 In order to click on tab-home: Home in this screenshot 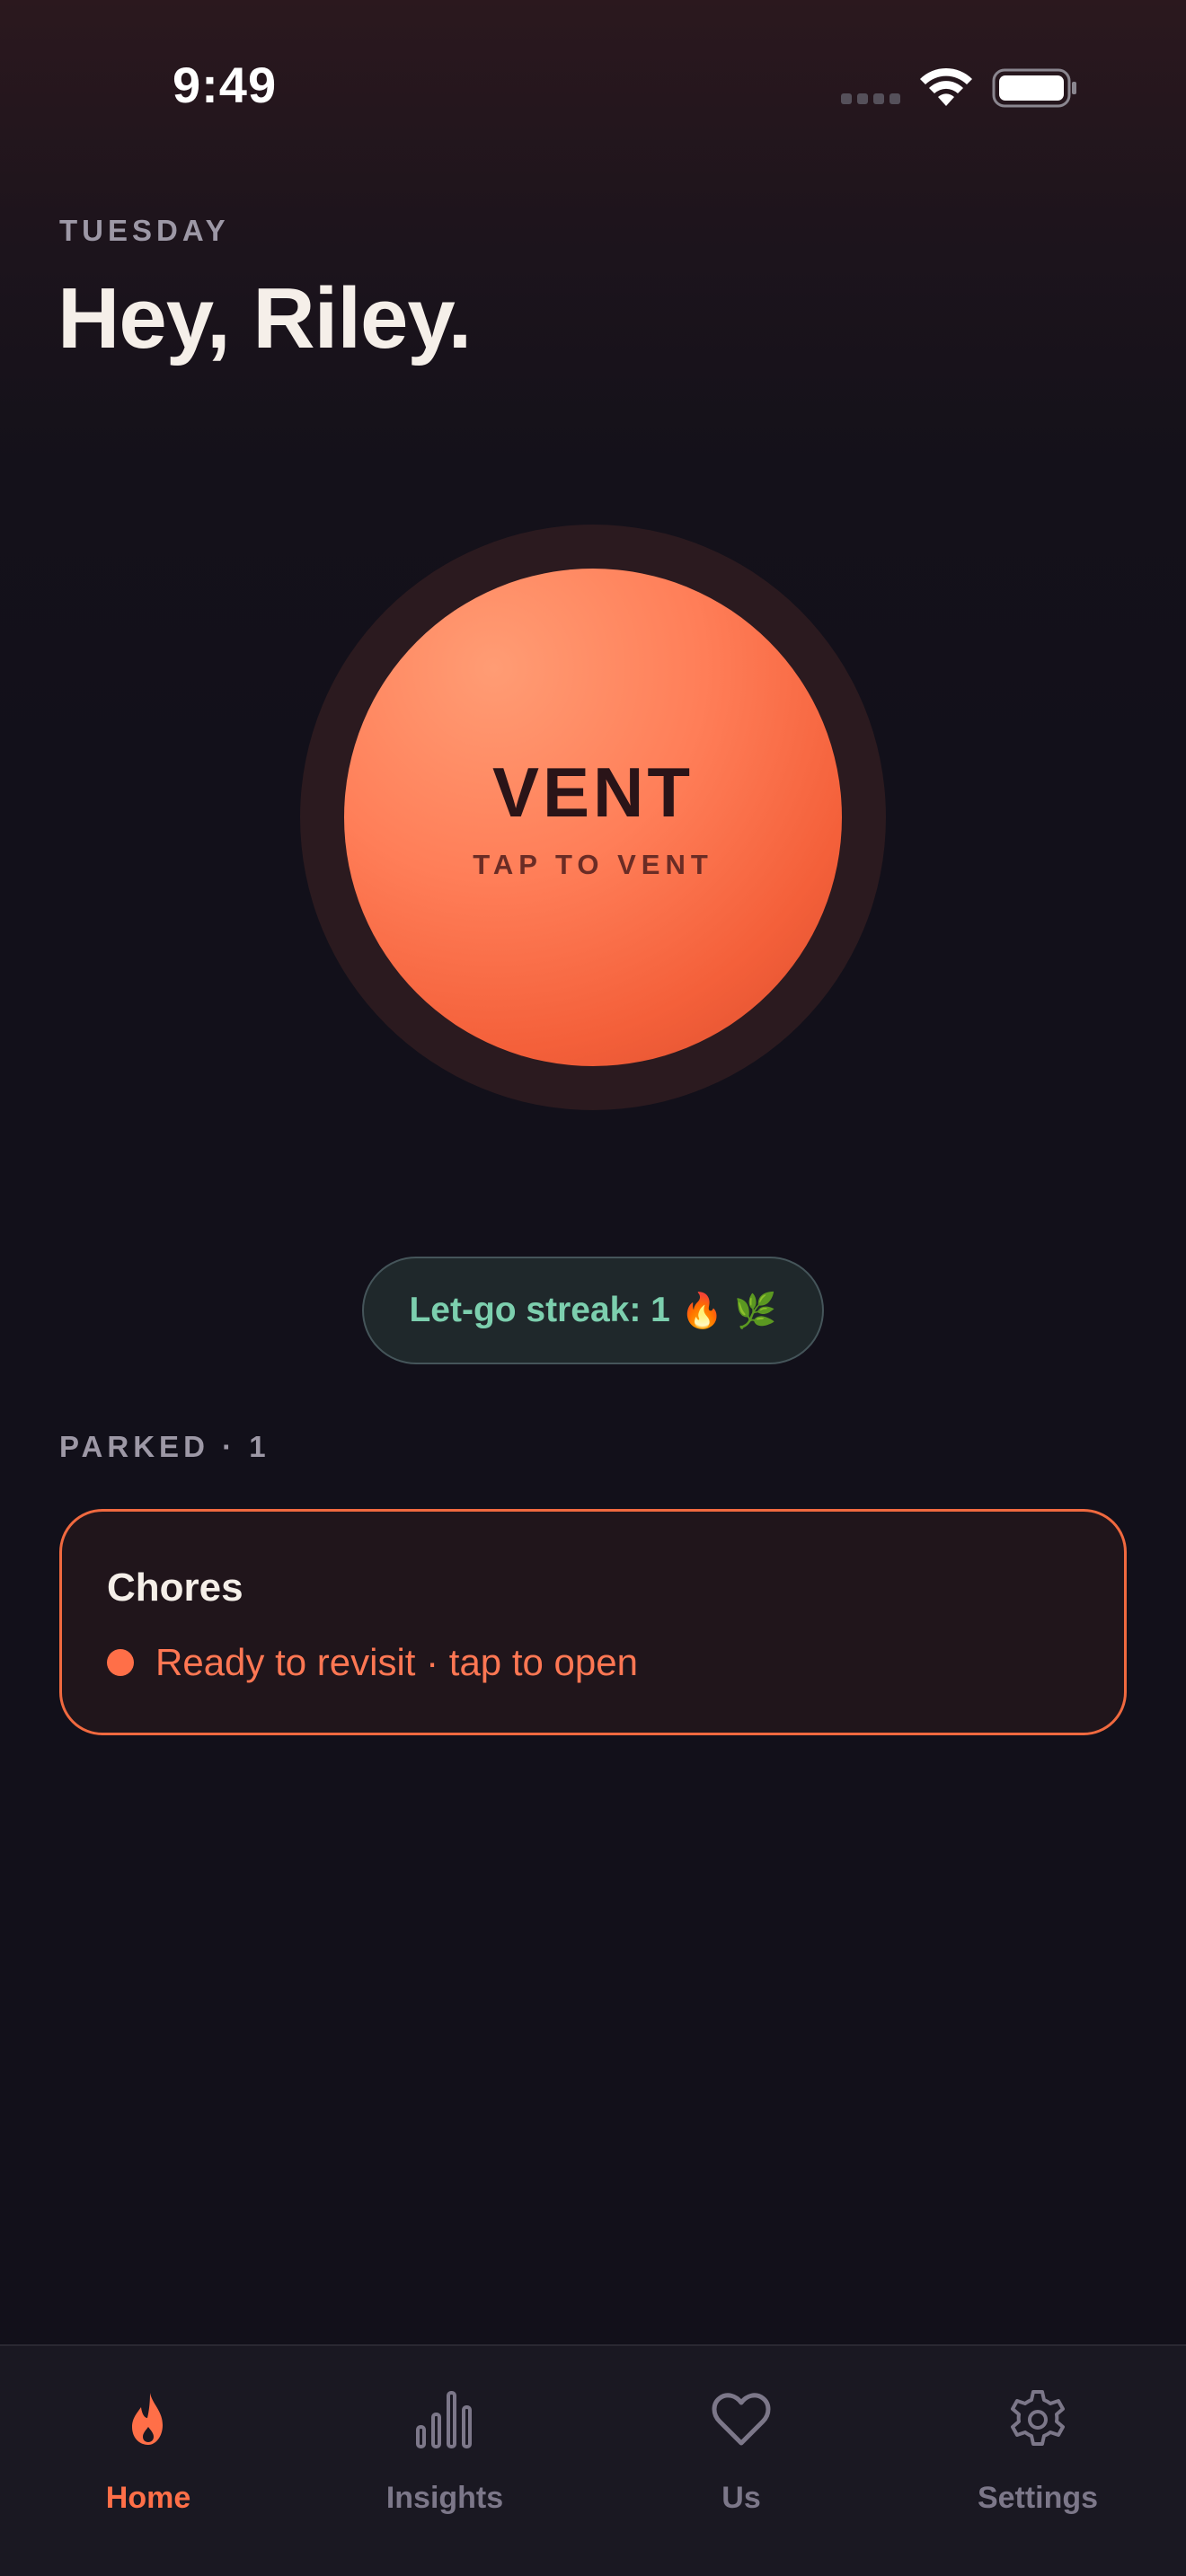, I will do `click(148, 2461)`.